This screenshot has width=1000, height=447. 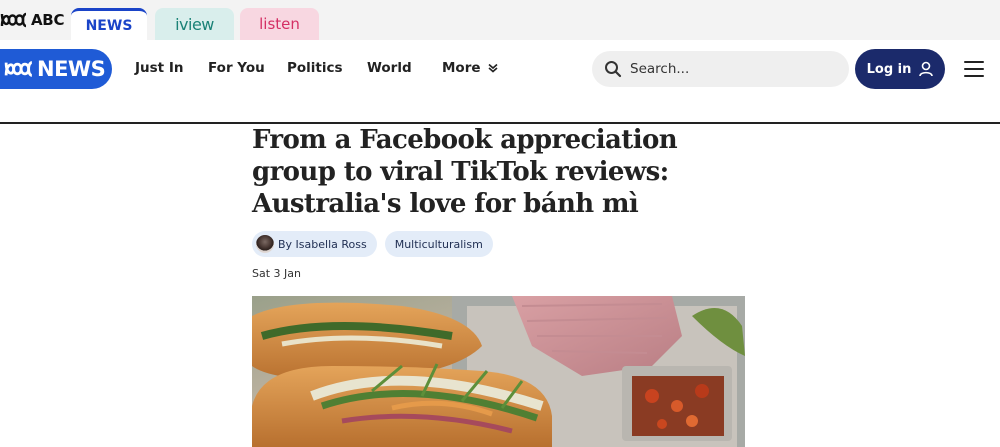 What do you see at coordinates (500, 20) in the screenshot?
I see `network-bar: ABC NEWS iview listen` at bounding box center [500, 20].